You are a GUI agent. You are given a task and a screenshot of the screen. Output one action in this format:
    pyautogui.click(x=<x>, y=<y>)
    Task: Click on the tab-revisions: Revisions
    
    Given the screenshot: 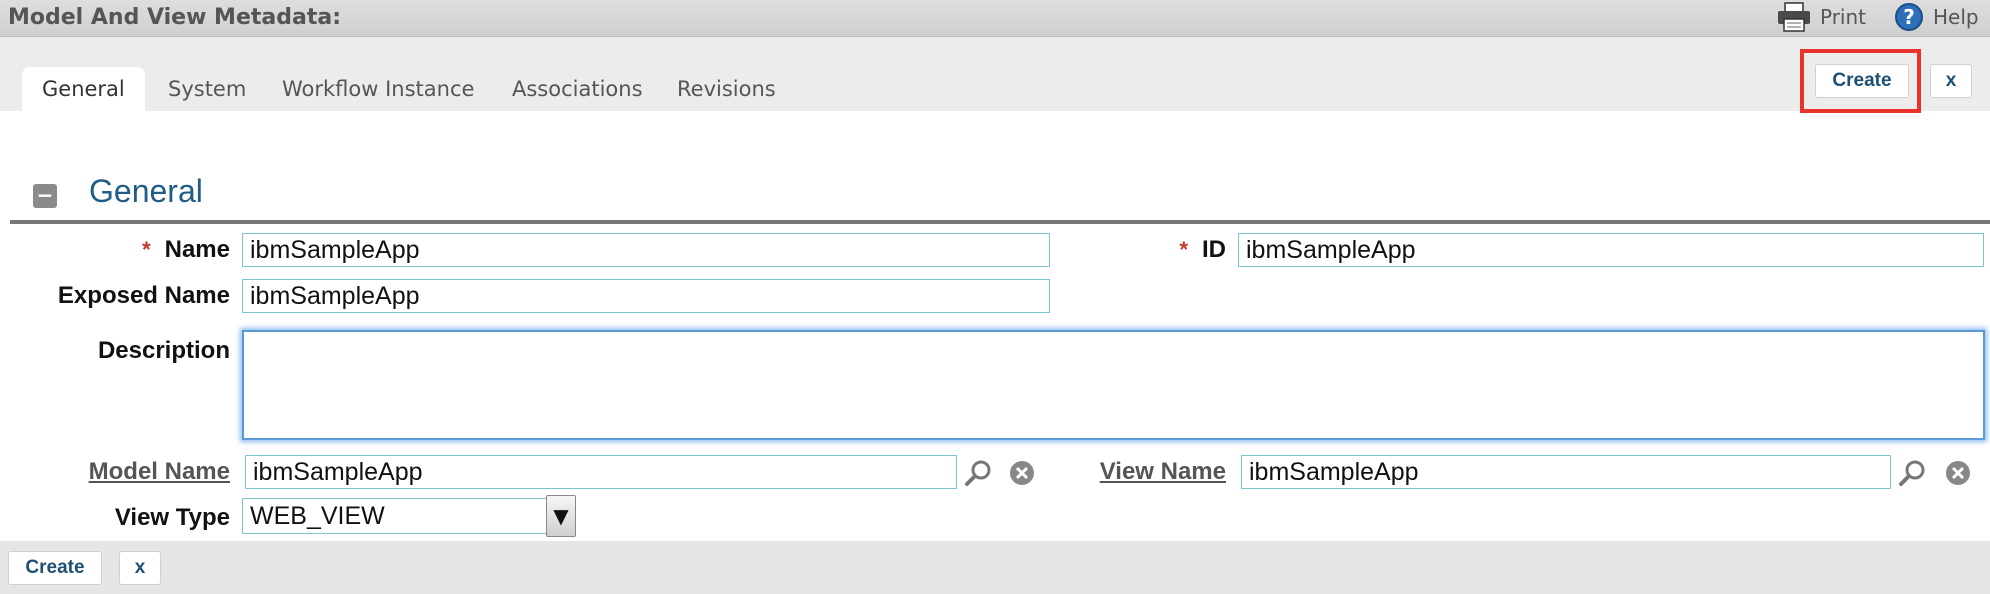 What is the action you would take?
    pyautogui.click(x=726, y=89)
    